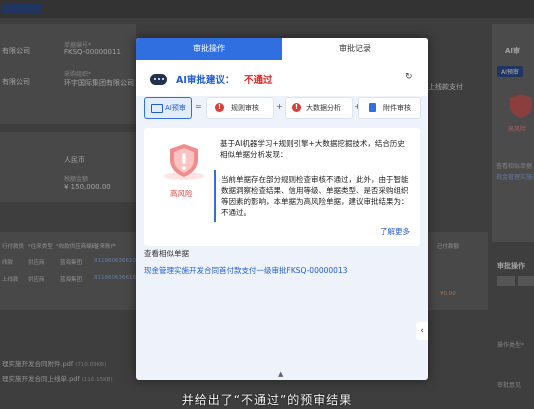 Image resolution: width=534 pixels, height=409 pixels. Describe the element at coordinates (323, 108) in the screenshot. I see `step-label: 大数据分析` at that location.